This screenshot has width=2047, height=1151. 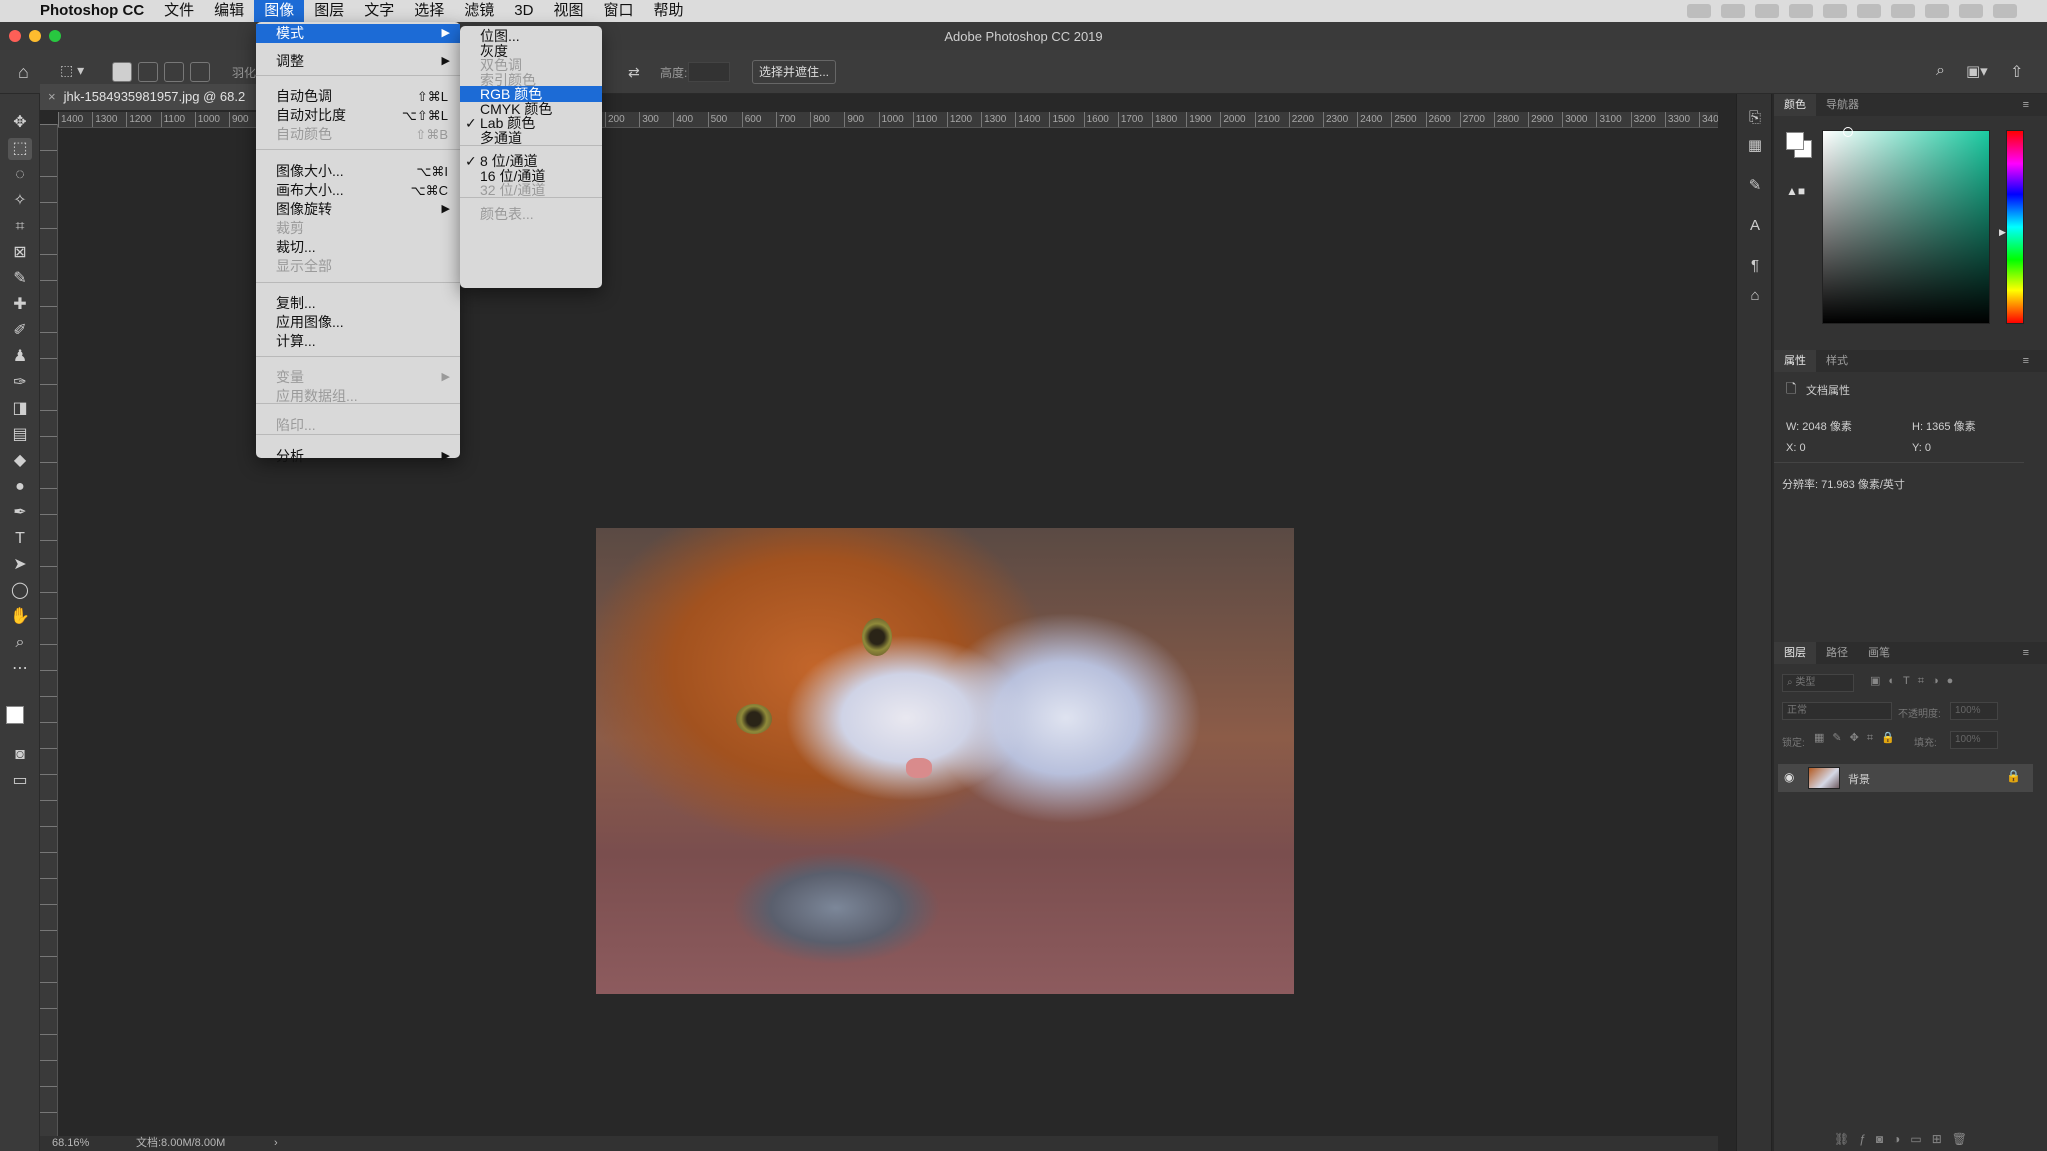 What do you see at coordinates (479, 11) in the screenshot?
I see `menu-filter: 滤镜` at bounding box center [479, 11].